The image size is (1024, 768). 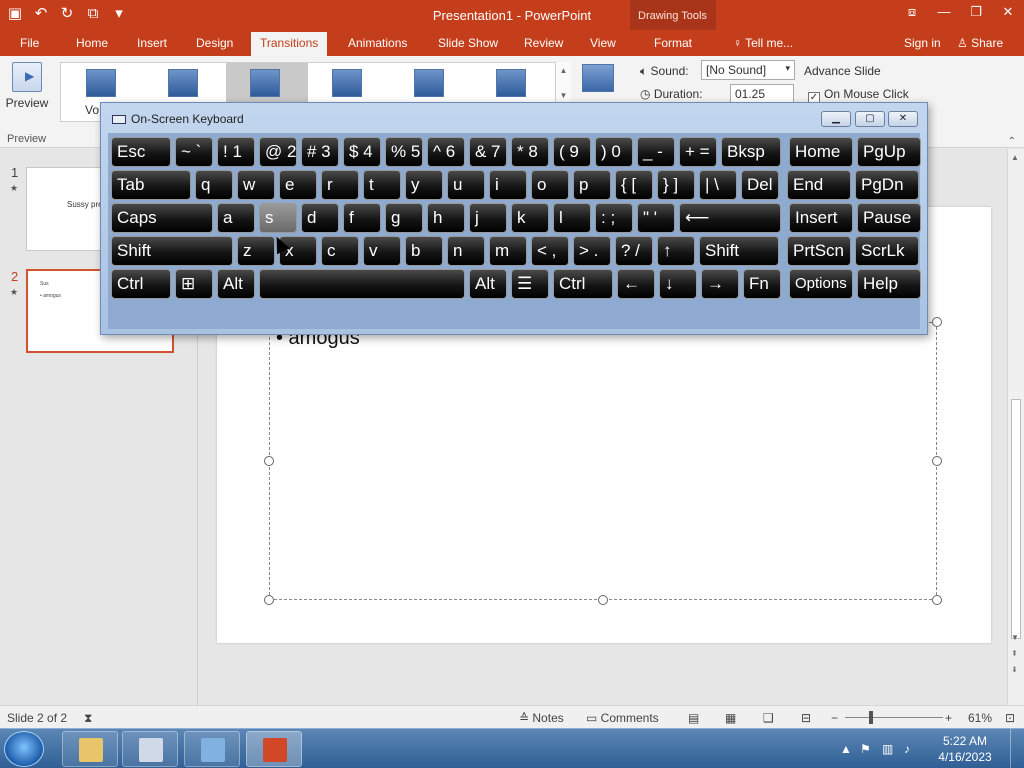 I want to click on key-g: g, so click(x=404, y=218).